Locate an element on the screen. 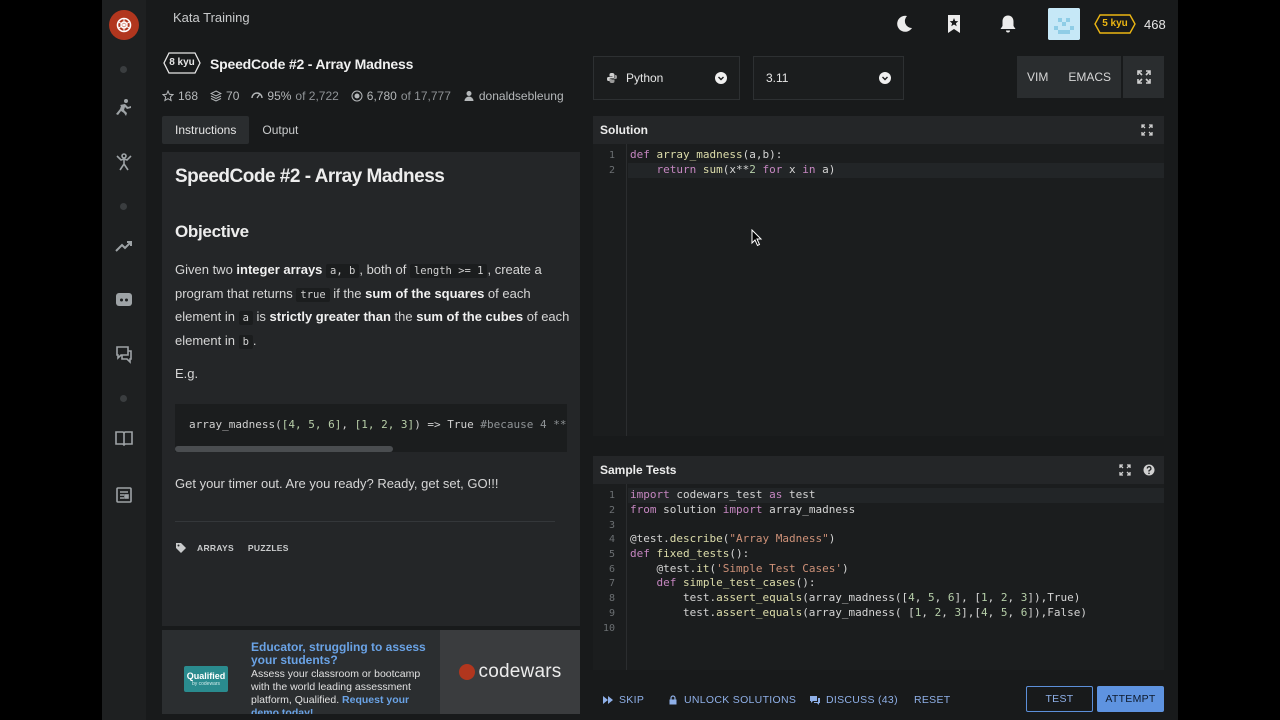 The height and width of the screenshot is (720, 1280). satisfaction-stat: 95% of 2,722 is located at coordinates (295, 96).